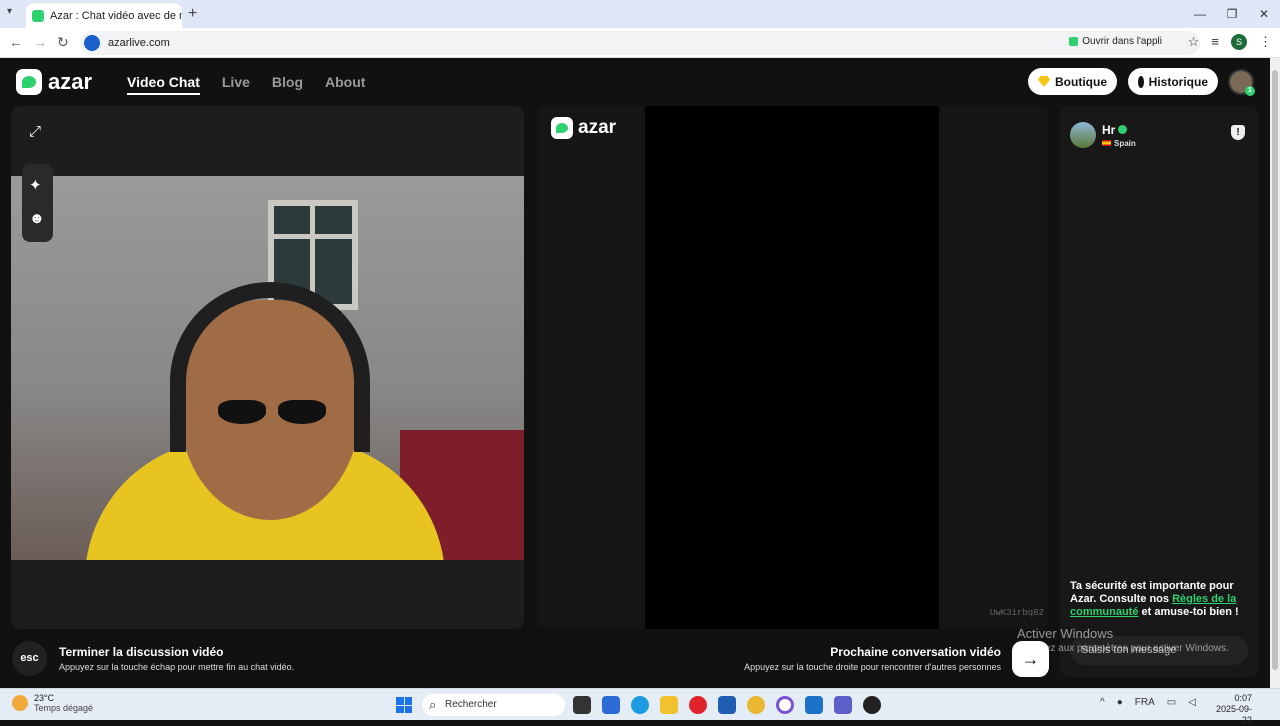  Describe the element at coordinates (814, 705) in the screenshot. I see `outlook-icon` at that location.